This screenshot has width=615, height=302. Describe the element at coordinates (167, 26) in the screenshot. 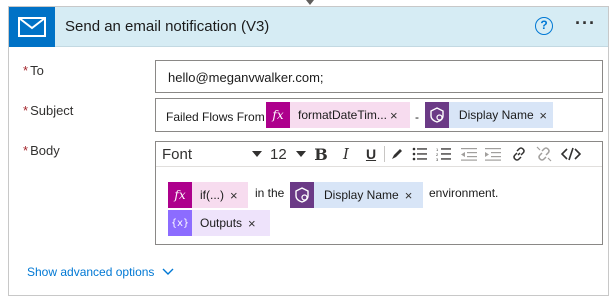

I see `action-title: Send an email notification (V3)` at that location.